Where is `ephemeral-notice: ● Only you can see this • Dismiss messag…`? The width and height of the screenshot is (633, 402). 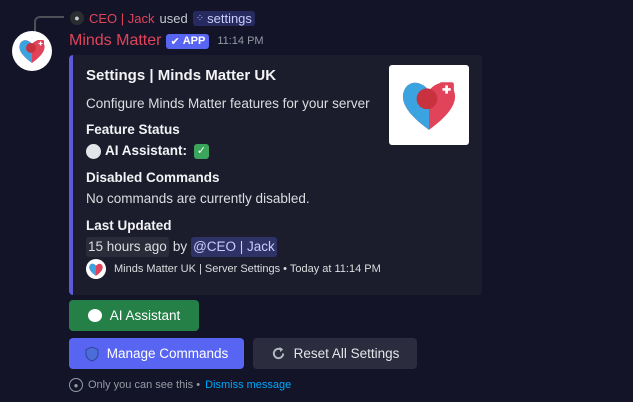 ephemeral-notice: ● Only you can see this • Dismiss messag… is located at coordinates (180, 385).